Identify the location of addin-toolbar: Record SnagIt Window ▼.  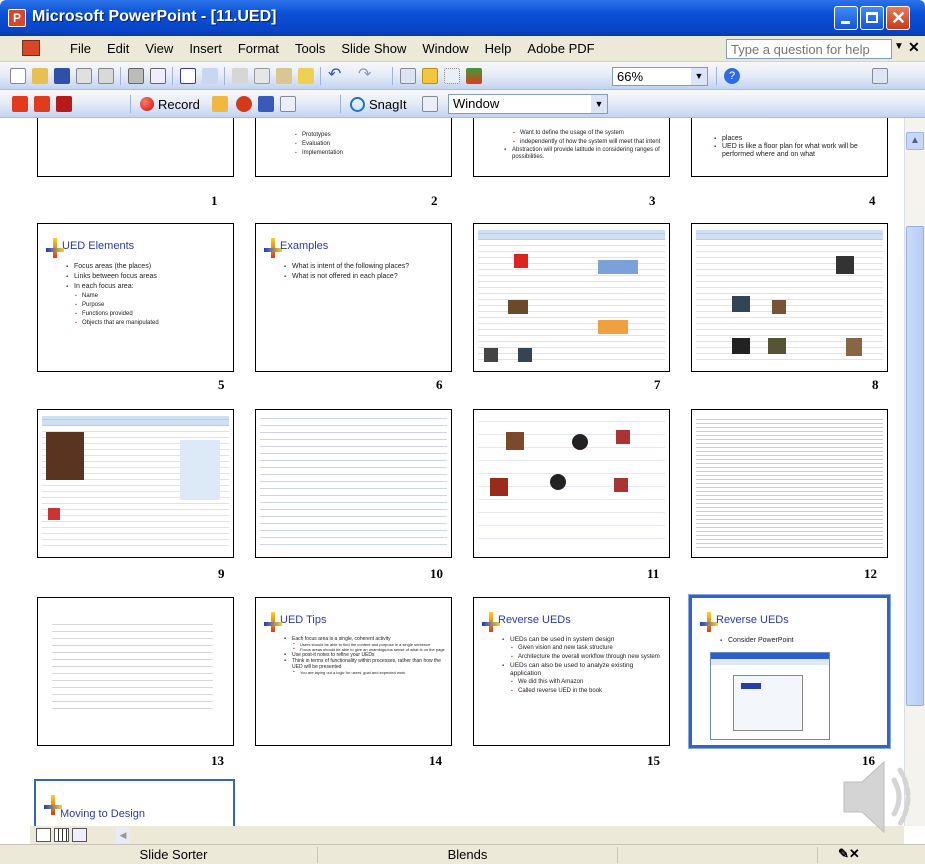
(462, 104).